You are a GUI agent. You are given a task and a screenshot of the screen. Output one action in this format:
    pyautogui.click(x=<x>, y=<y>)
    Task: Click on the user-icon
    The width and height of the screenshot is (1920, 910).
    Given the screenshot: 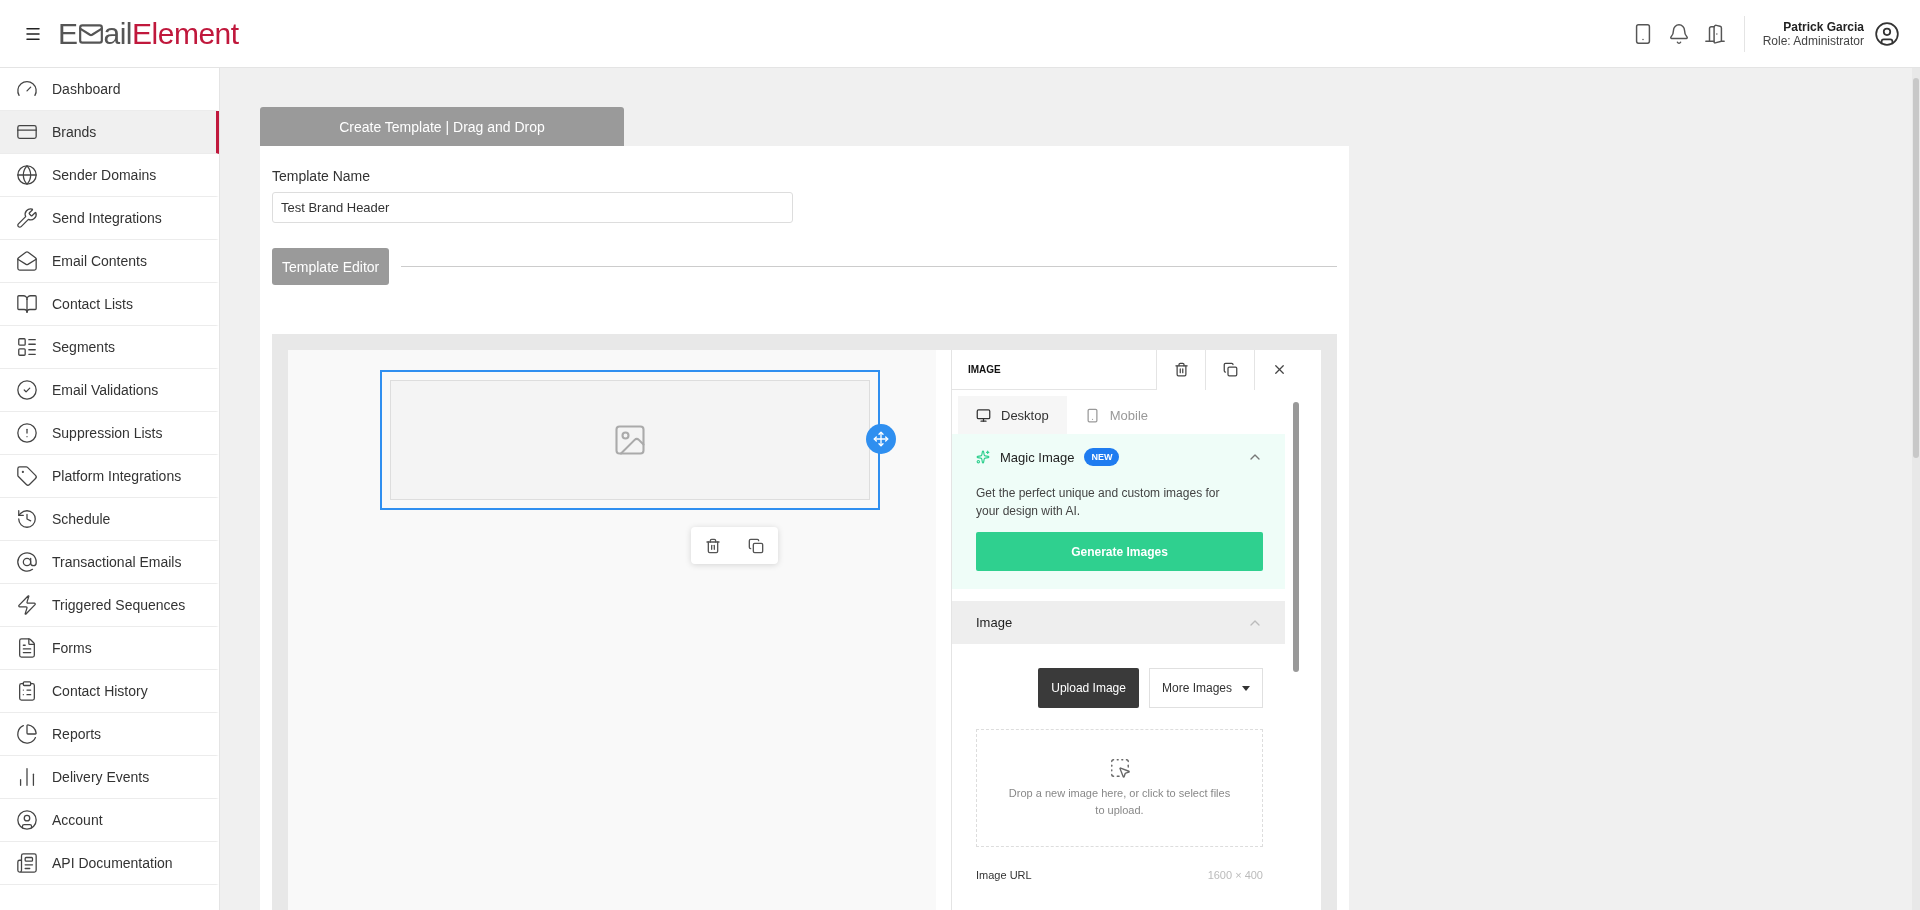 What is the action you would take?
    pyautogui.click(x=27, y=820)
    